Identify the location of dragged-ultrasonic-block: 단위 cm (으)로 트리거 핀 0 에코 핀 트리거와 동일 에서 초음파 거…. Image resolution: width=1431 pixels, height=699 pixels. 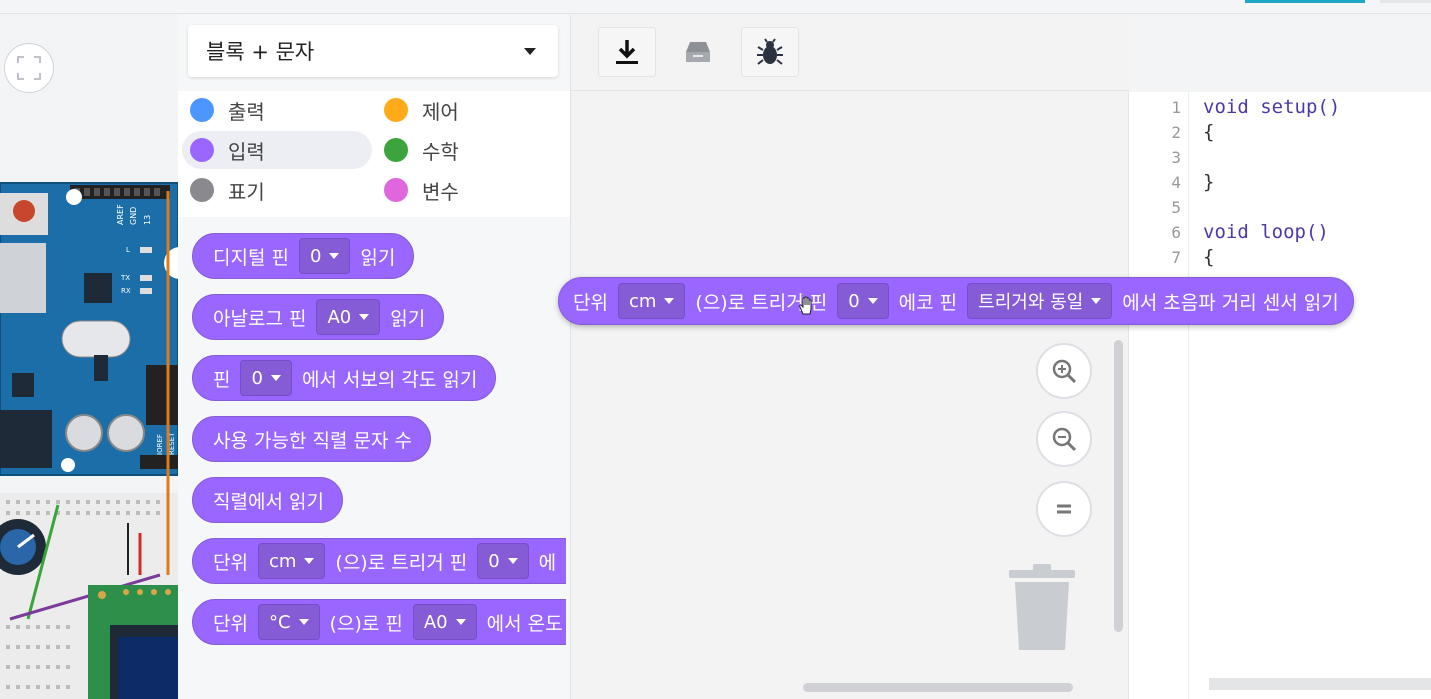
(956, 301).